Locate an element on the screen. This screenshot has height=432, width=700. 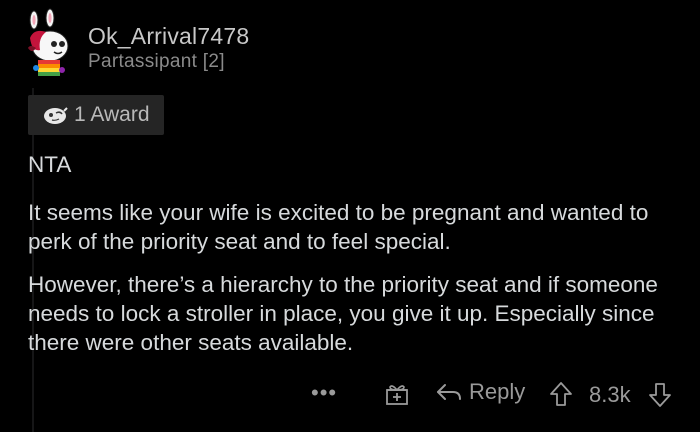
avatar is located at coordinates (45, 43).